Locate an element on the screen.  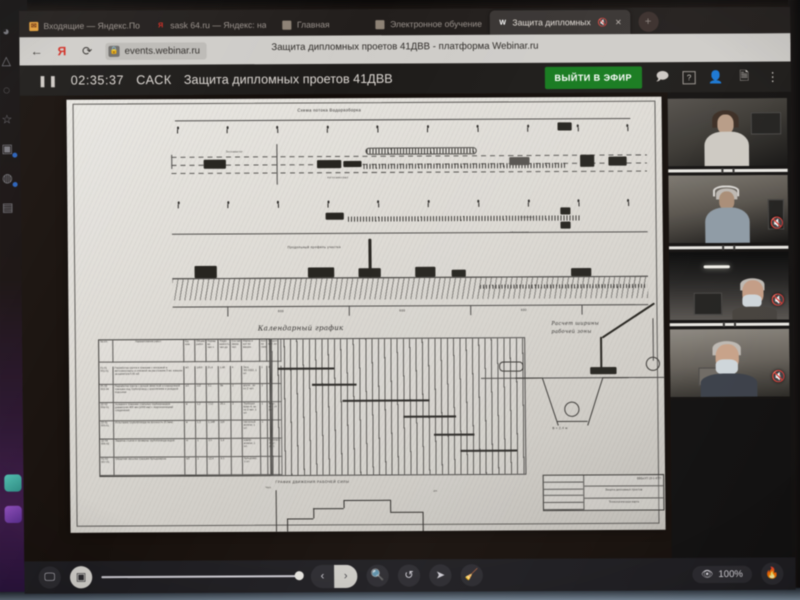
calendar-header-cell: Норма вр. чел-ч is located at coordinates (212, 351).